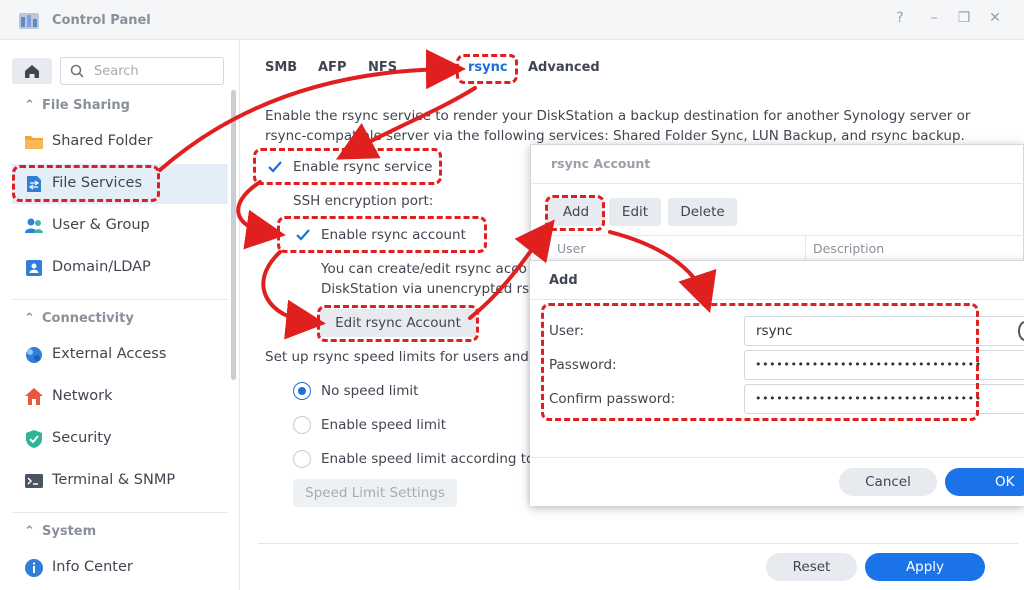 The image size is (1024, 590). Describe the element at coordinates (302, 425) in the screenshot. I see `enable-speed-limit-radio` at that location.